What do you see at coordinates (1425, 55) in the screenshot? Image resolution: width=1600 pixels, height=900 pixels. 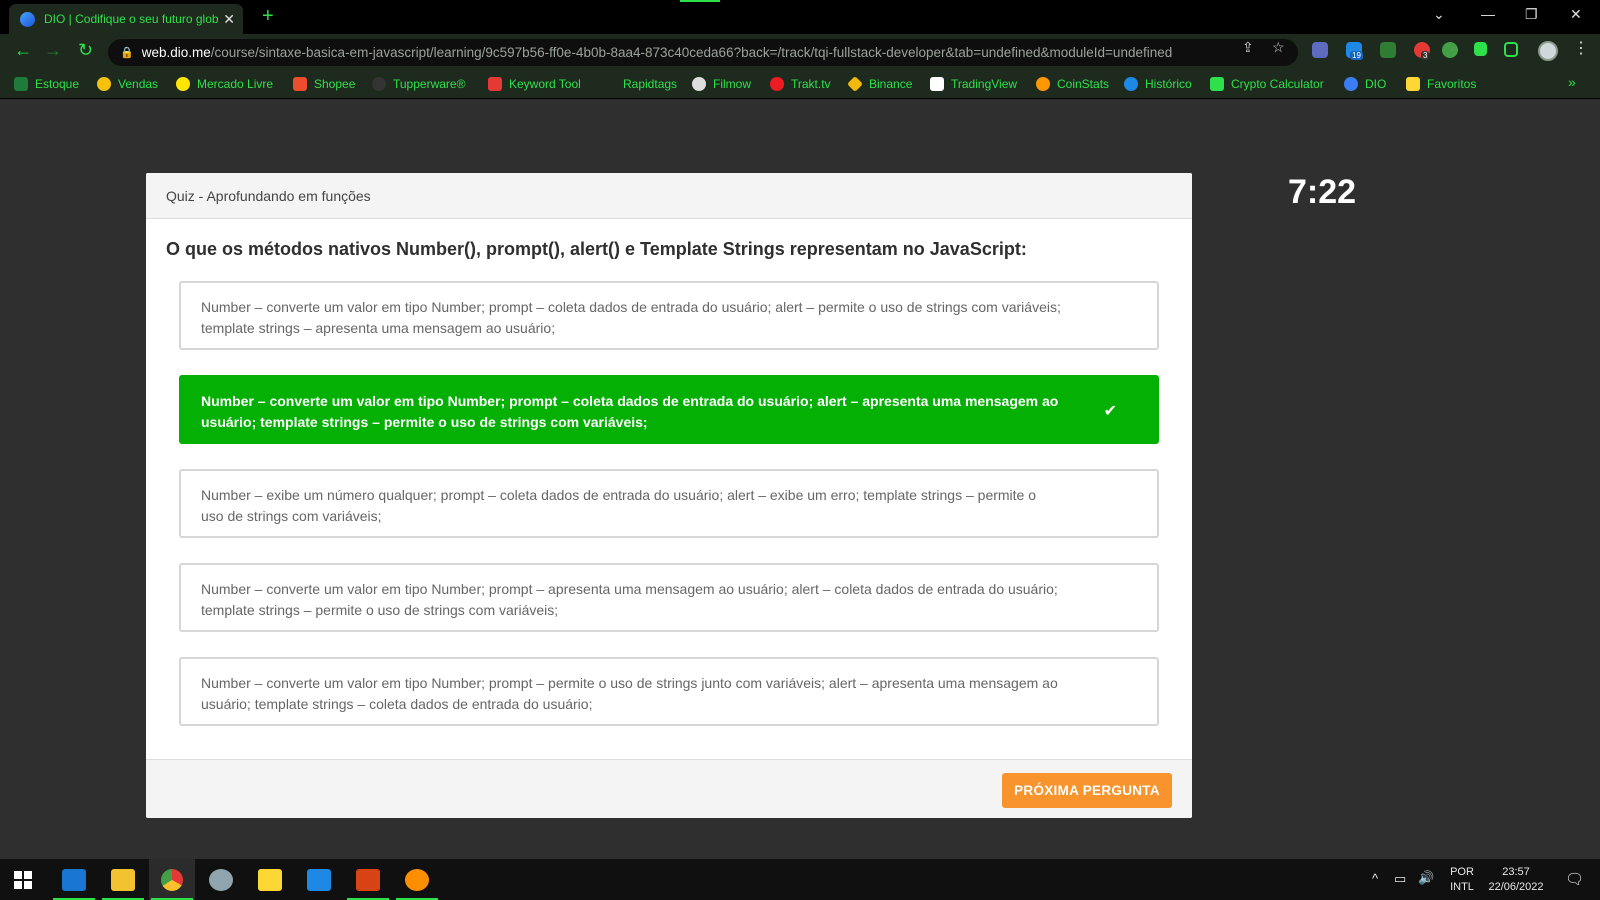 I see `notification-badge: 3` at bounding box center [1425, 55].